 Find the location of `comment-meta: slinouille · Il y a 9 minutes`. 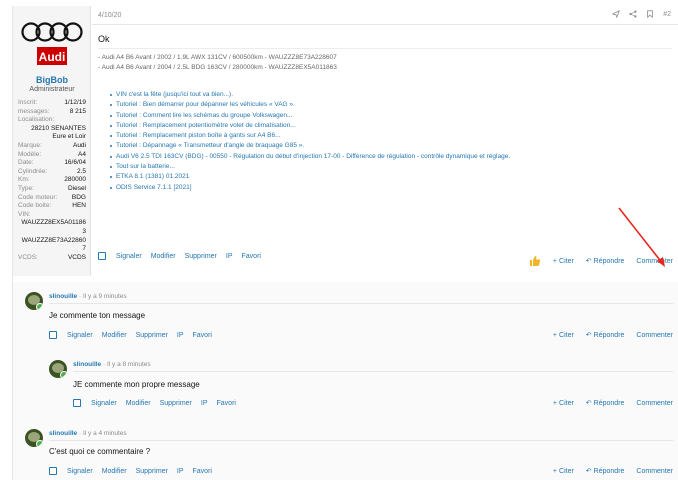

comment-meta: slinouille · Il y a 9 minutes is located at coordinates (88, 296).